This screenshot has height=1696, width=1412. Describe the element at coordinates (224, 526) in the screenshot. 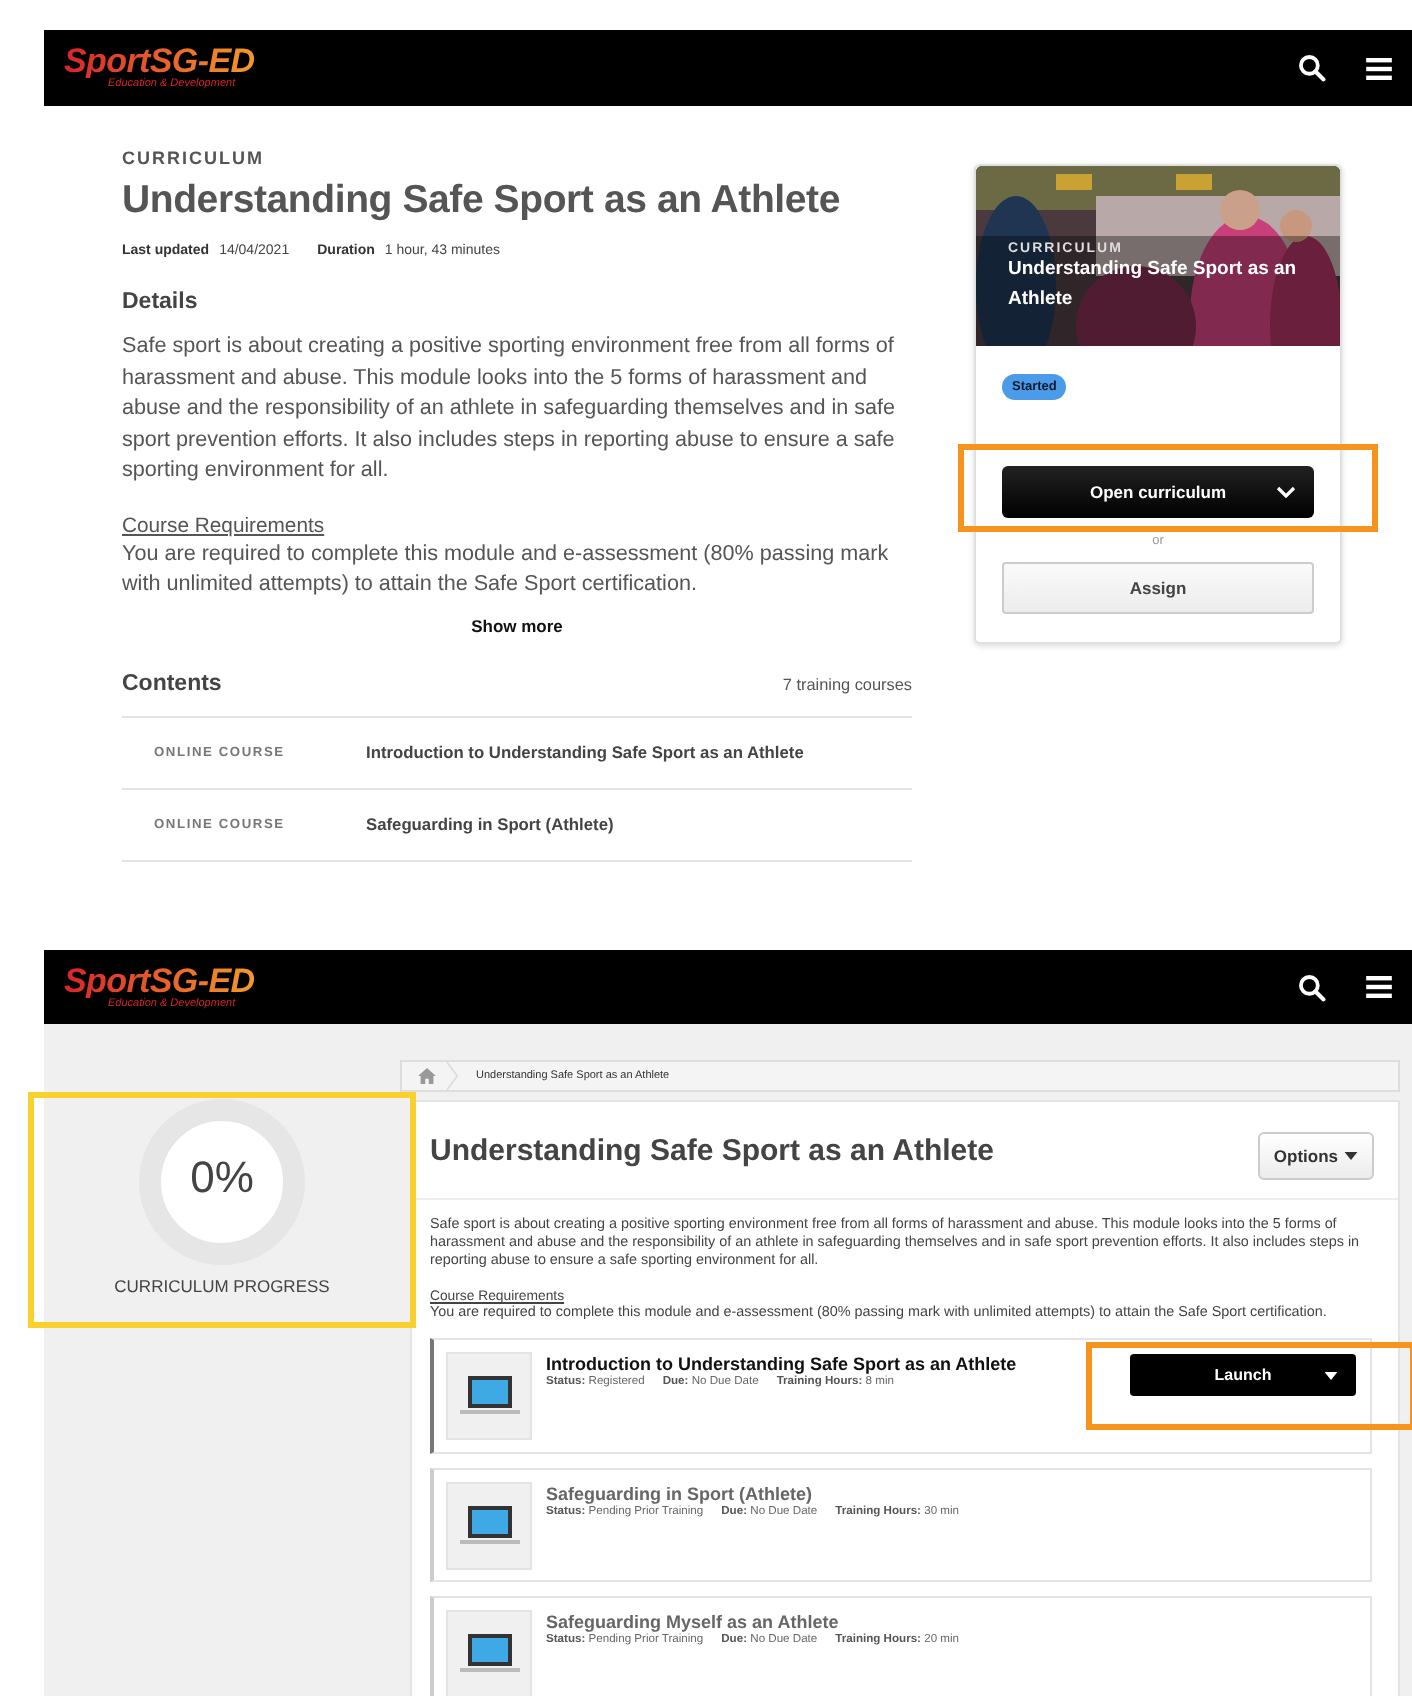

I see `requirements-heading: Course Requirements` at that location.